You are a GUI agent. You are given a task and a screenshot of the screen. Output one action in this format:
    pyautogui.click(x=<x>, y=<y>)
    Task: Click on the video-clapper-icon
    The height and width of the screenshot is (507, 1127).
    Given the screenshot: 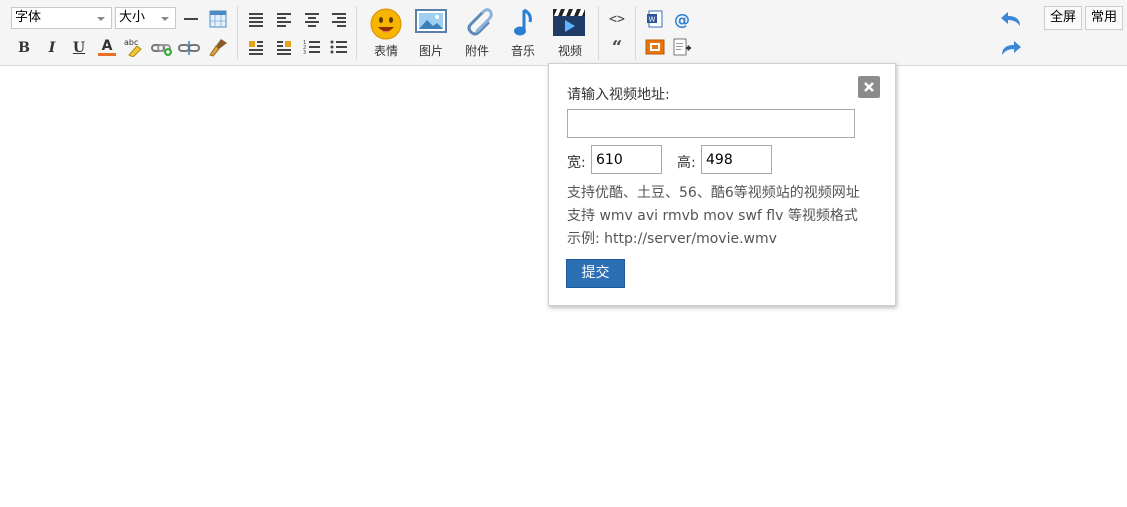 What is the action you would take?
    pyautogui.click(x=569, y=22)
    